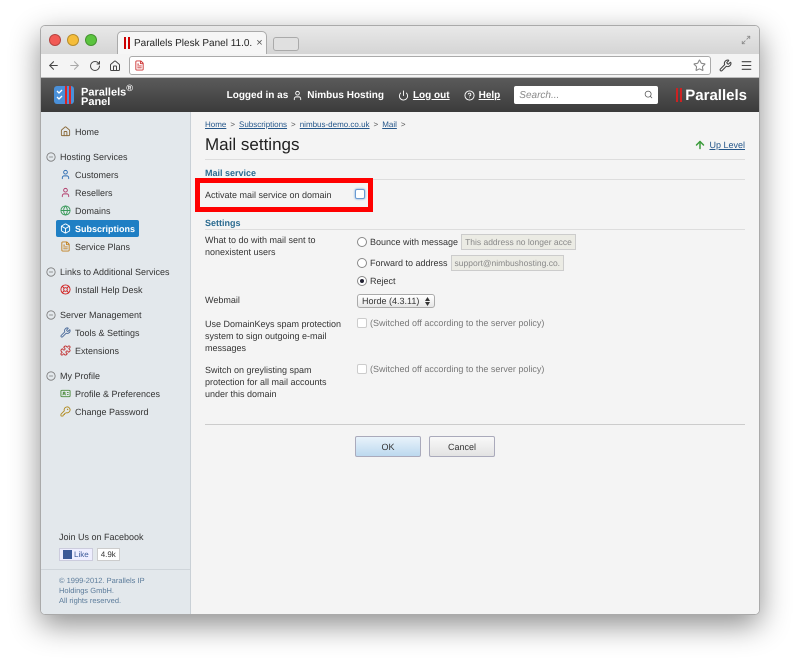 The height and width of the screenshot is (672, 800). What do you see at coordinates (65, 228) in the screenshot?
I see `box-icon` at bounding box center [65, 228].